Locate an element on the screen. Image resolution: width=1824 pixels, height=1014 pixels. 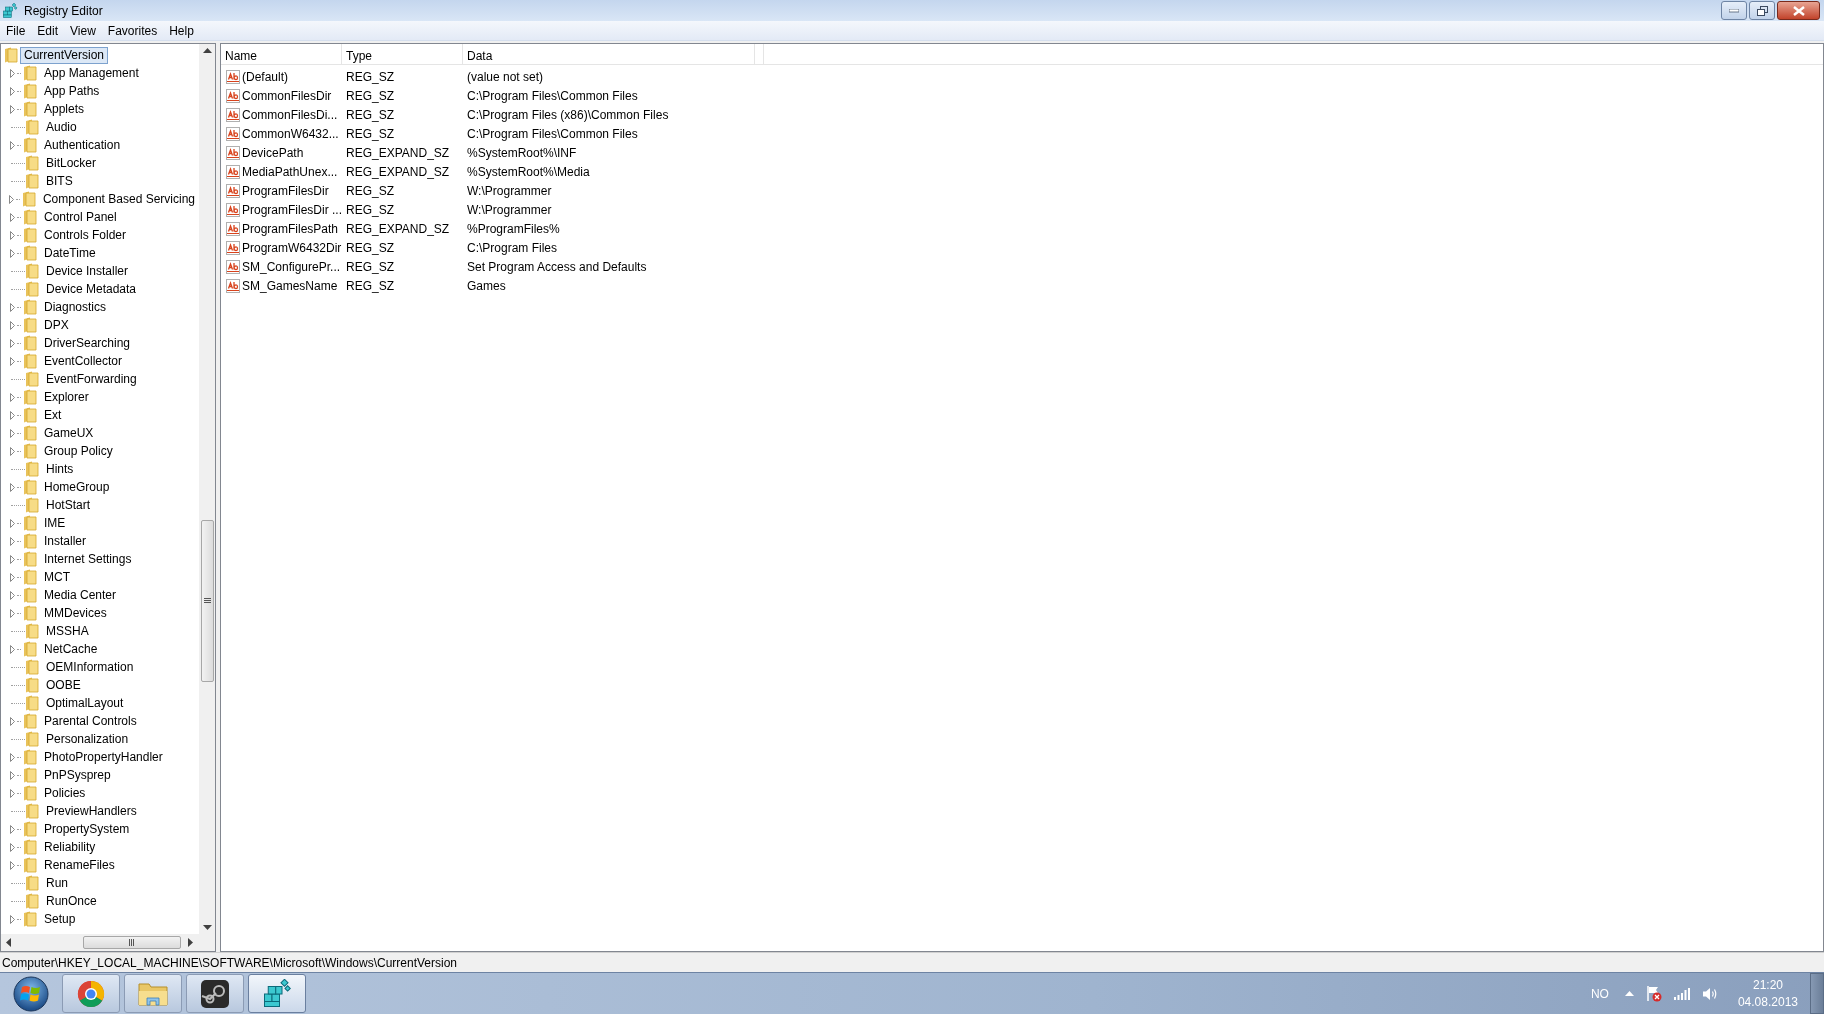
tree-item: PreviewHandlers is located at coordinates (91, 811).